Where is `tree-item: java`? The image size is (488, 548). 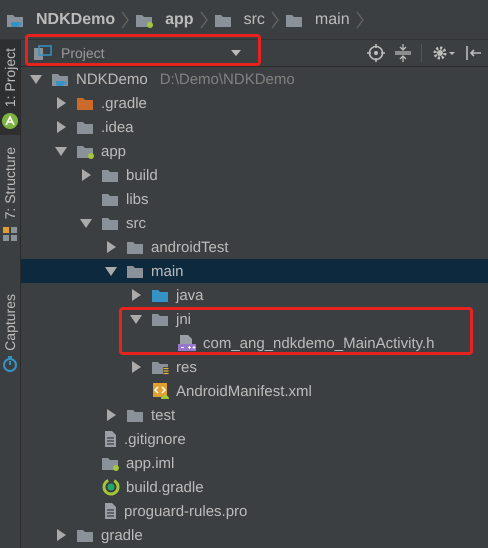
tree-item: java is located at coordinates (254, 295).